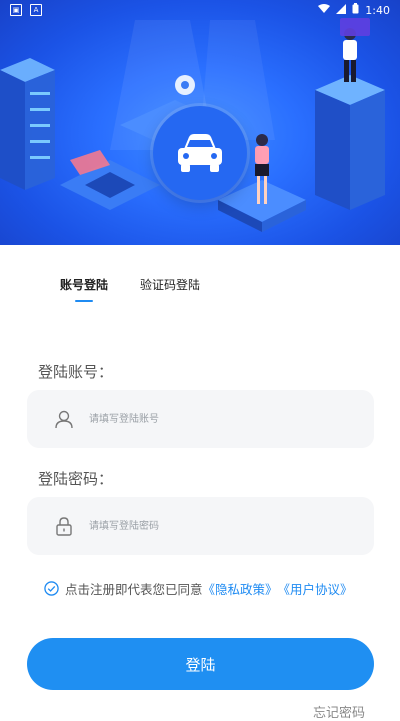 The width and height of the screenshot is (400, 721). I want to click on status-time: 1:40, so click(377, 10).